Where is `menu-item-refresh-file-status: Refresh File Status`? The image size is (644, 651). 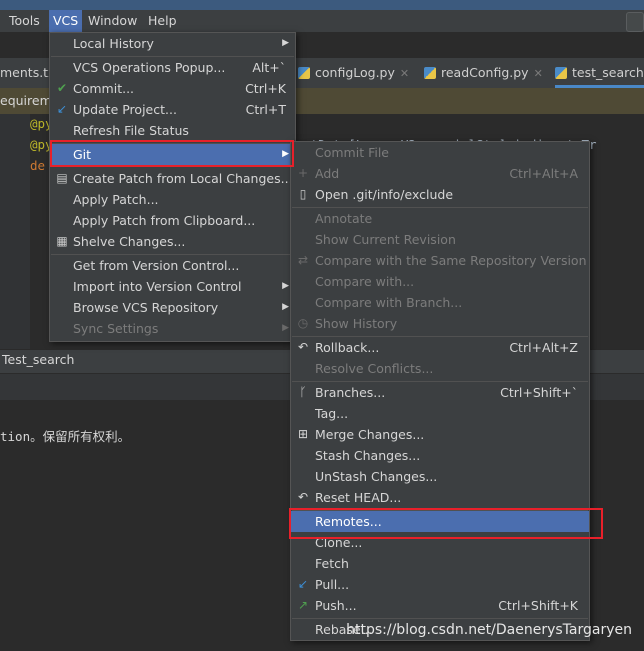 menu-item-refresh-file-status: Refresh File Status is located at coordinates (172, 130).